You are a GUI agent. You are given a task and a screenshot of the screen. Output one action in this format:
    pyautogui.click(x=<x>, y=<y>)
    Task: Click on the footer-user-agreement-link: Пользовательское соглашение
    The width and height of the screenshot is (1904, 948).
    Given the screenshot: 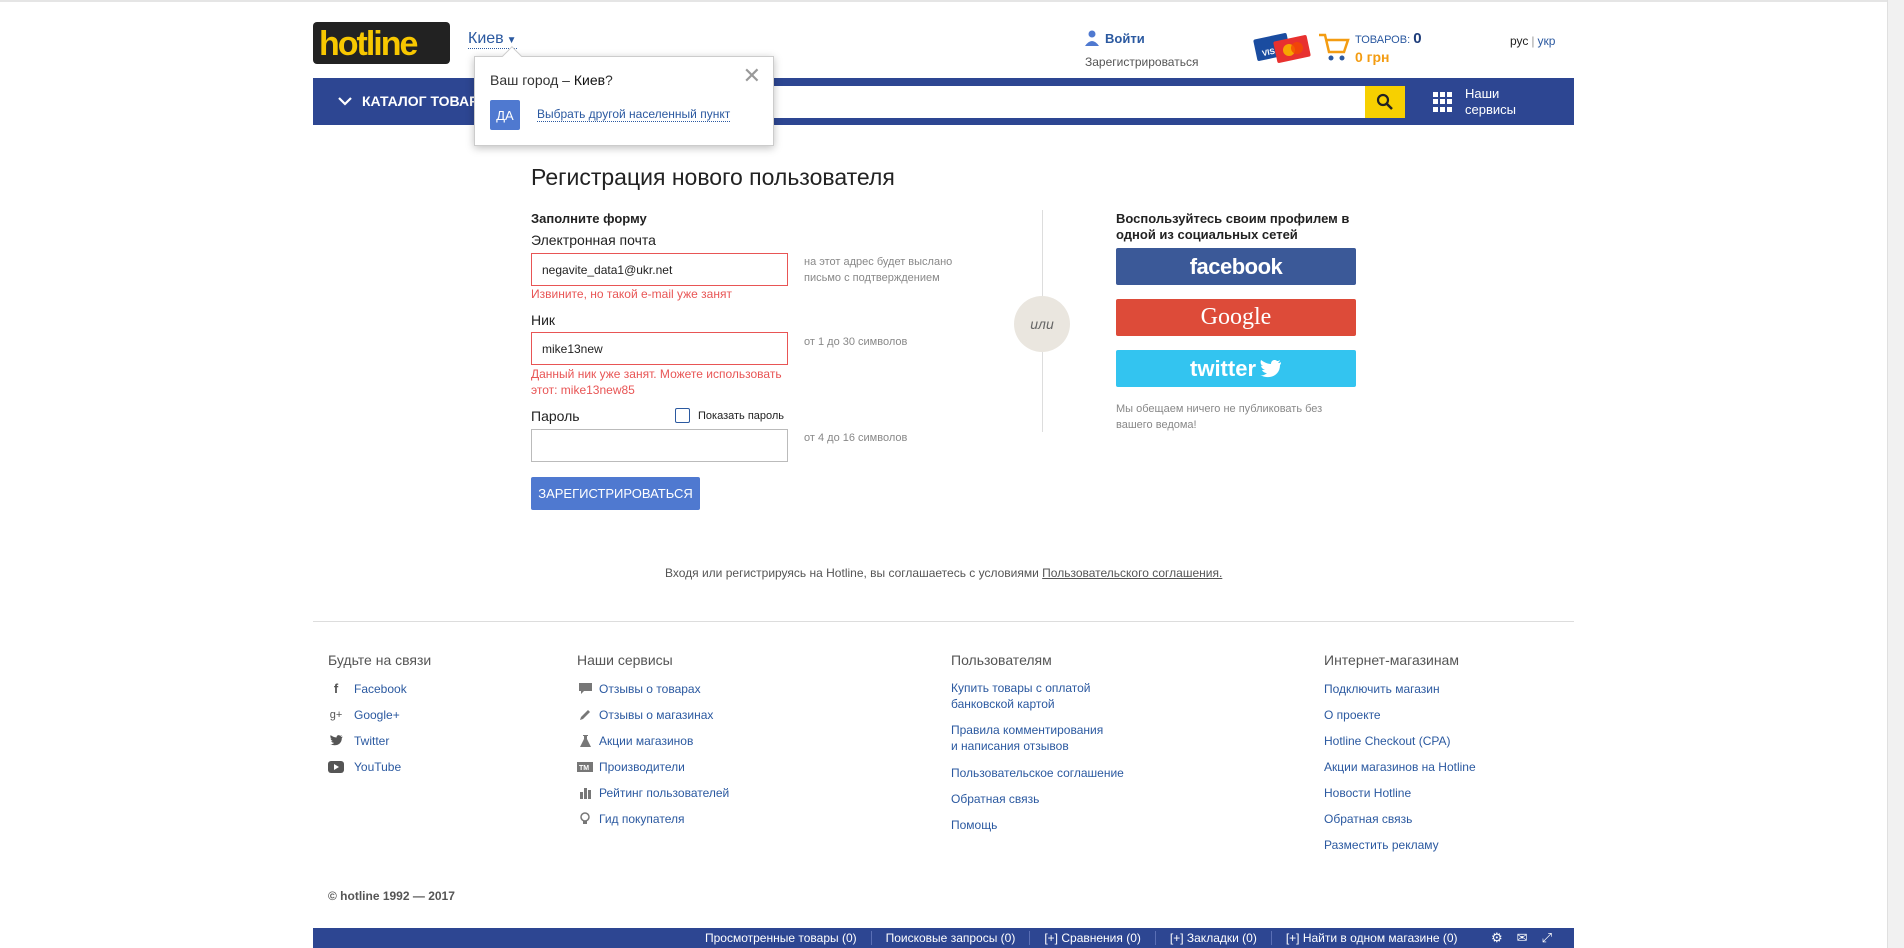 What is the action you would take?
    pyautogui.click(x=1037, y=772)
    